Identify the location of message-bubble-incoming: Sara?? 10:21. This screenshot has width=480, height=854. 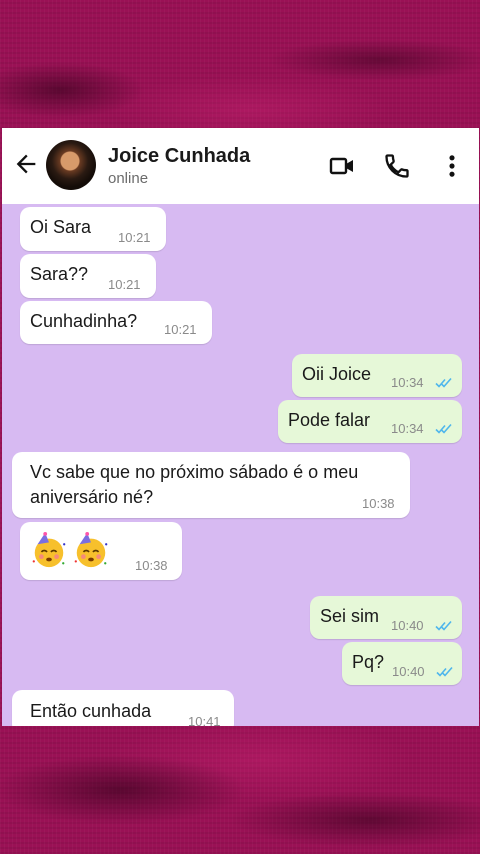
(88, 276).